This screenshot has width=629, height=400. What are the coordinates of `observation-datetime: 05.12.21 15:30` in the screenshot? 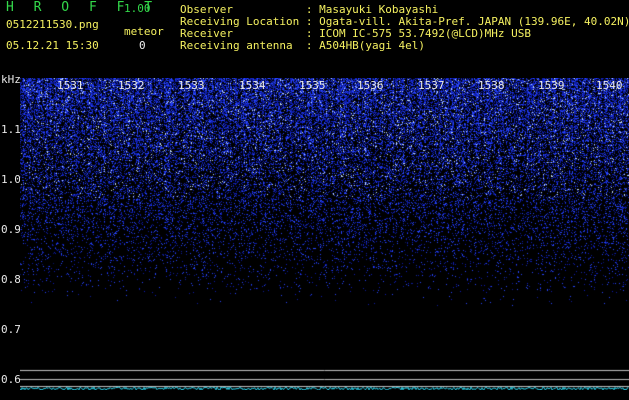 It's located at (52, 45).